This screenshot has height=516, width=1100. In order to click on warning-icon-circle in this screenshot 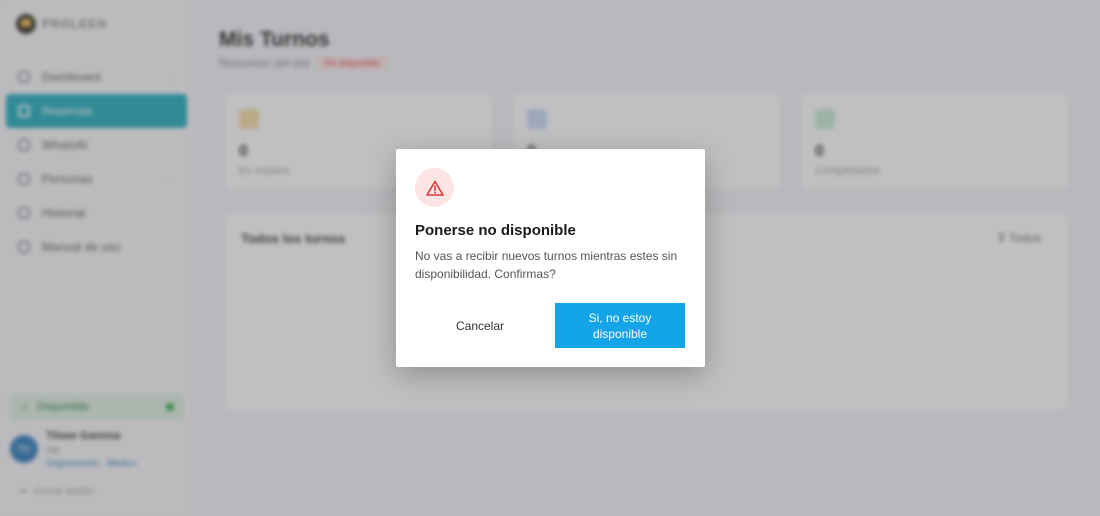, I will do `click(434, 187)`.